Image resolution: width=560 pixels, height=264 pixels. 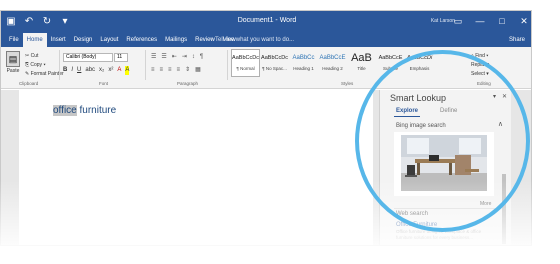 What do you see at coordinates (484, 83) in the screenshot?
I see `group-label-editing: Editing` at bounding box center [484, 83].